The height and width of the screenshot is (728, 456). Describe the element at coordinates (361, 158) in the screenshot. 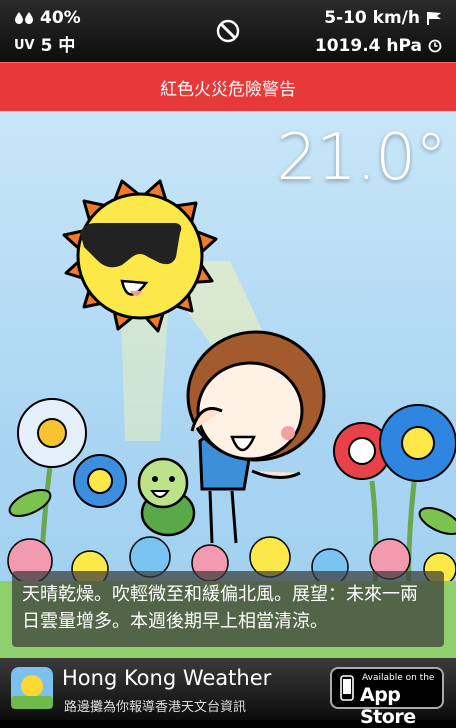

I see `temperature-display: 21.0°` at that location.